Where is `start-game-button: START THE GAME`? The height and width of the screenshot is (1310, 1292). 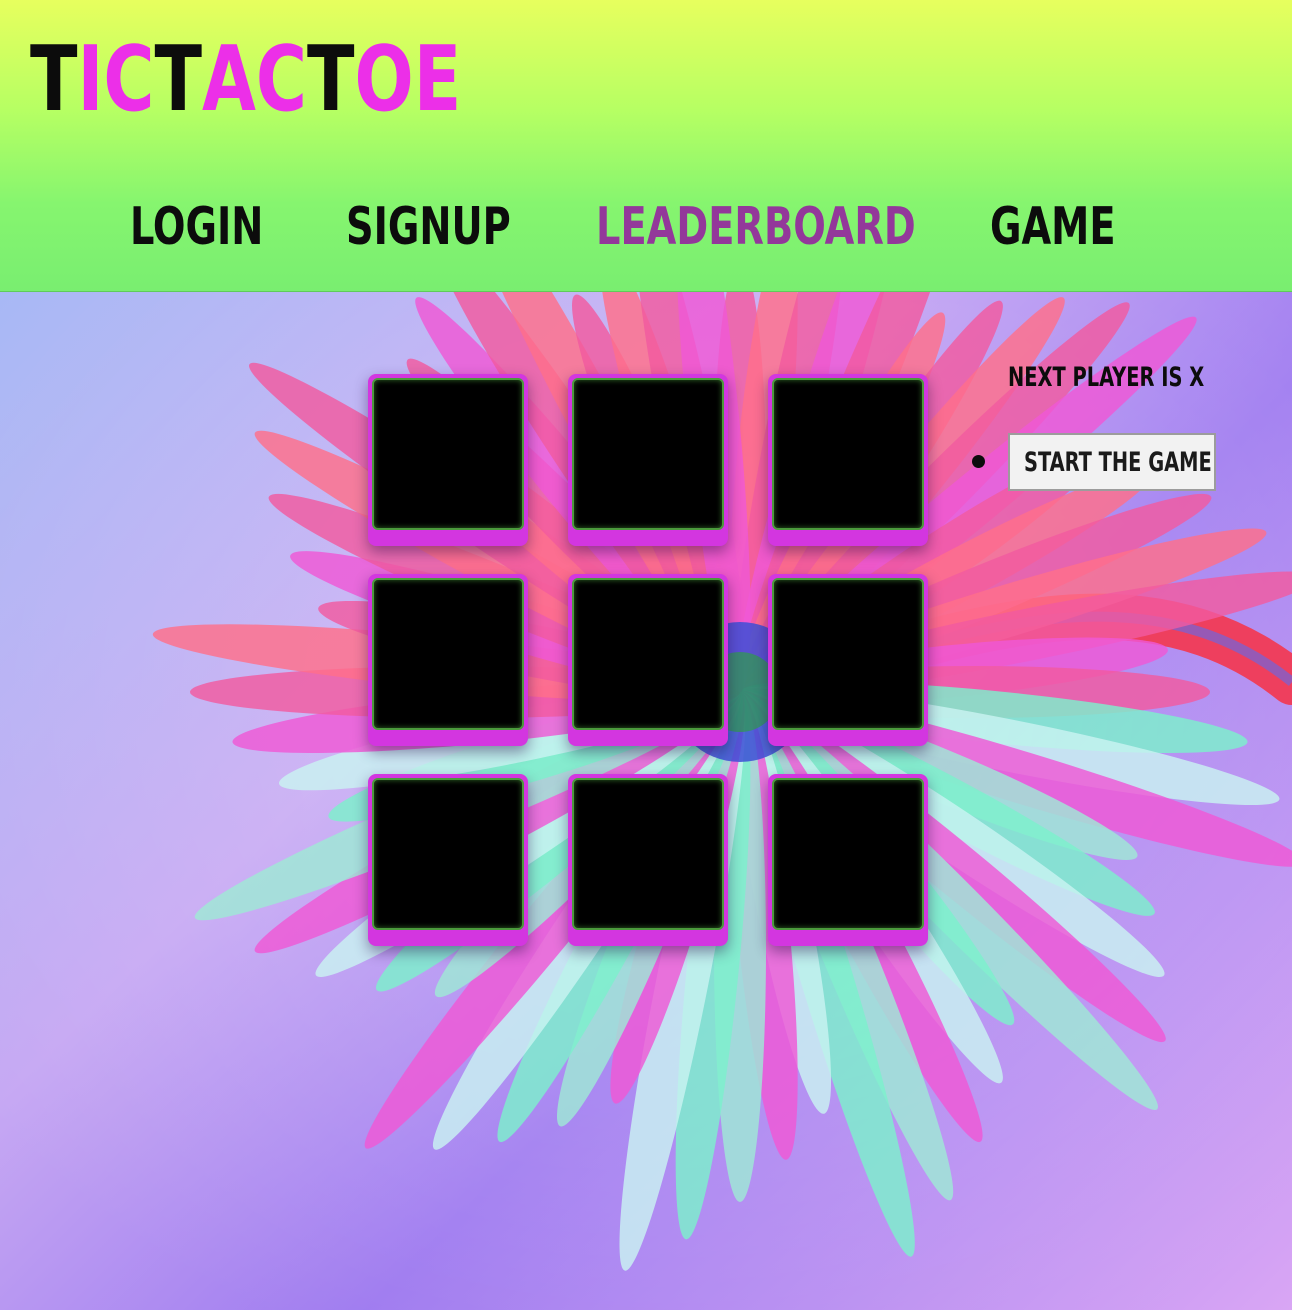
start-game-button: START THE GAME is located at coordinates (1112, 462).